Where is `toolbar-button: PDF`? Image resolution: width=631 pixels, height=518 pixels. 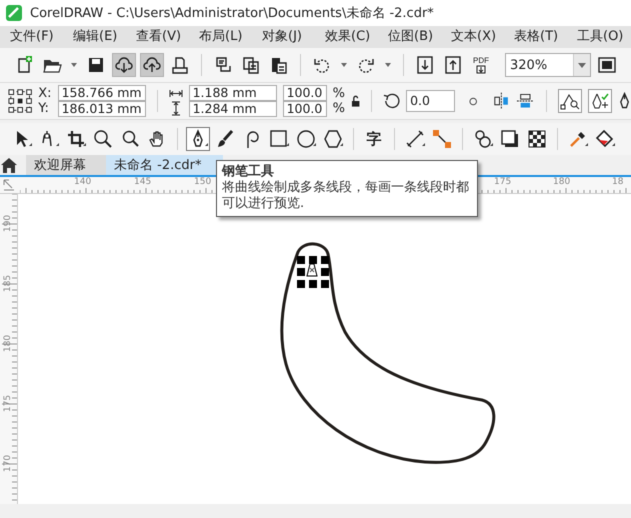 toolbar-button: PDF is located at coordinates (481, 65).